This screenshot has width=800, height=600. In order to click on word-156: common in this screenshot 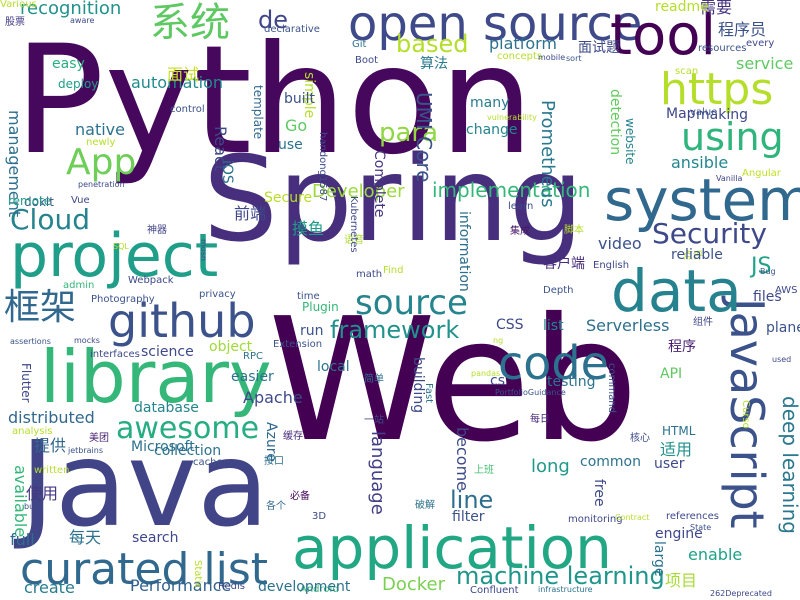, I will do `click(610, 462)`.